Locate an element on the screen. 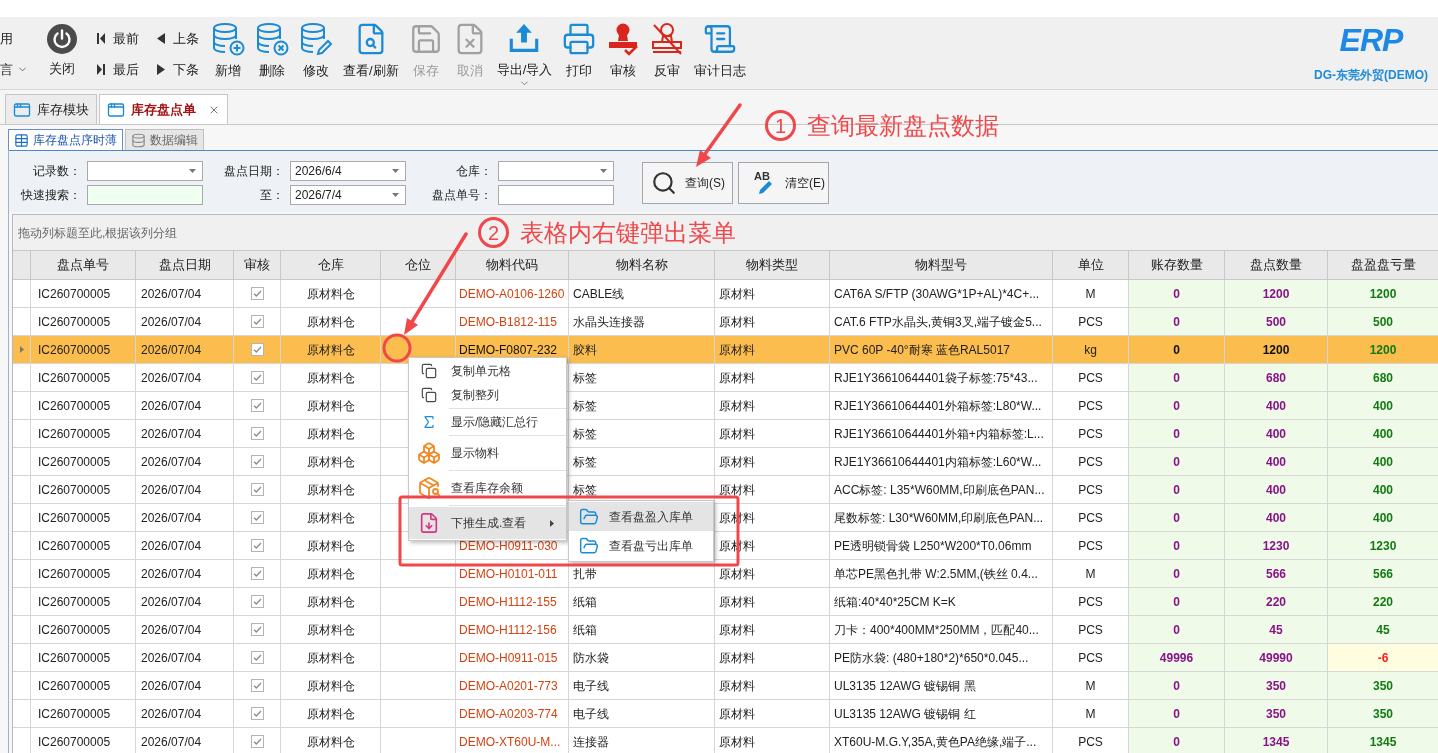  annotation-text: 表格内右键弹出菜单 is located at coordinates (628, 232).